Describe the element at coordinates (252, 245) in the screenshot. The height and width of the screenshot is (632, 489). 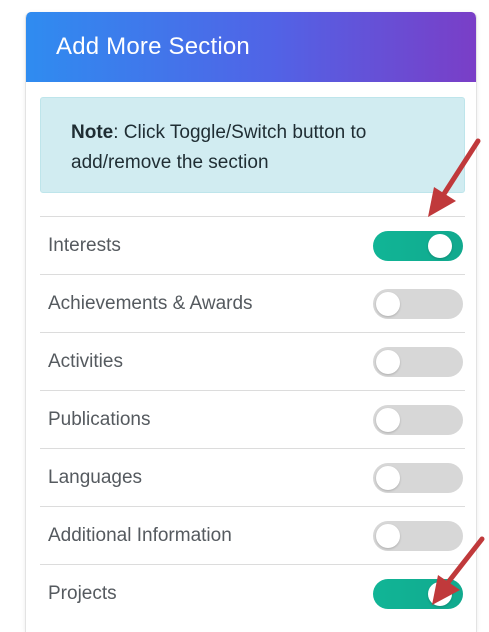
I see `section-row-interests: Interests` at that location.